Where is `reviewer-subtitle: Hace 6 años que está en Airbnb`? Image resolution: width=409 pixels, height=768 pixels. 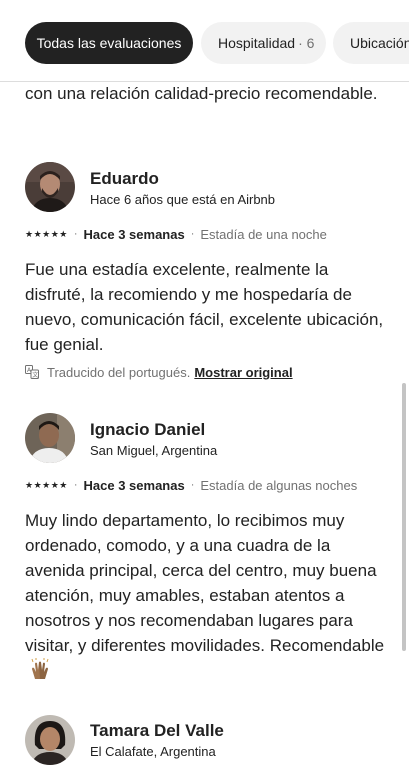
reviewer-subtitle: Hace 6 años que está en Airbnb is located at coordinates (183, 199).